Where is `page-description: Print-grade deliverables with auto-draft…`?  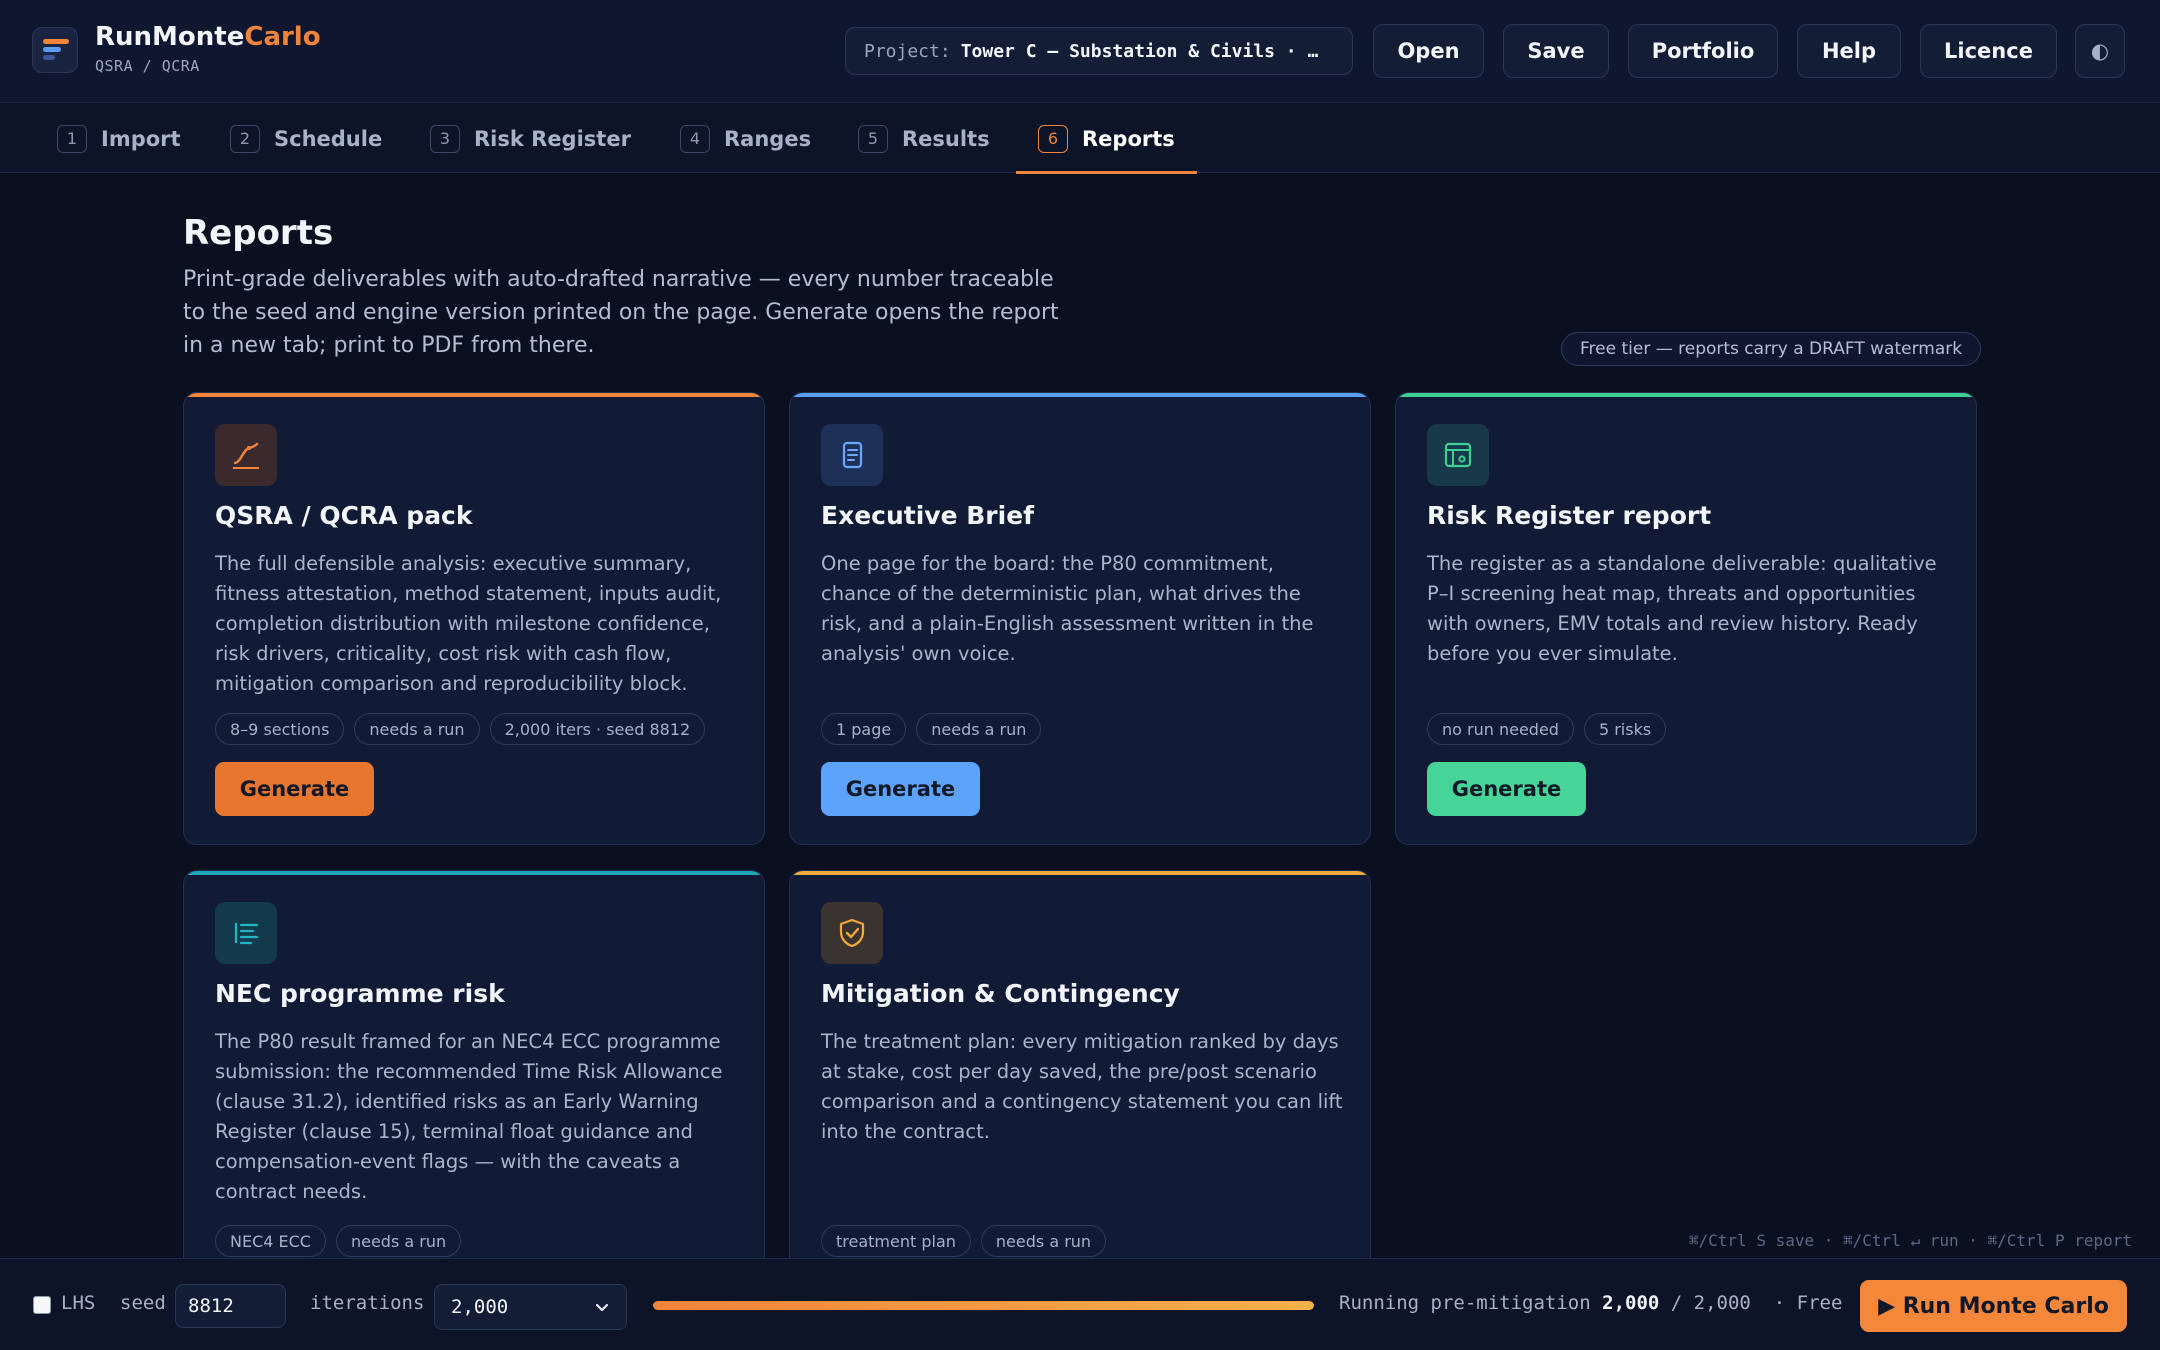
page-description: Print-grade deliverables with auto-draft… is located at coordinates (621, 312).